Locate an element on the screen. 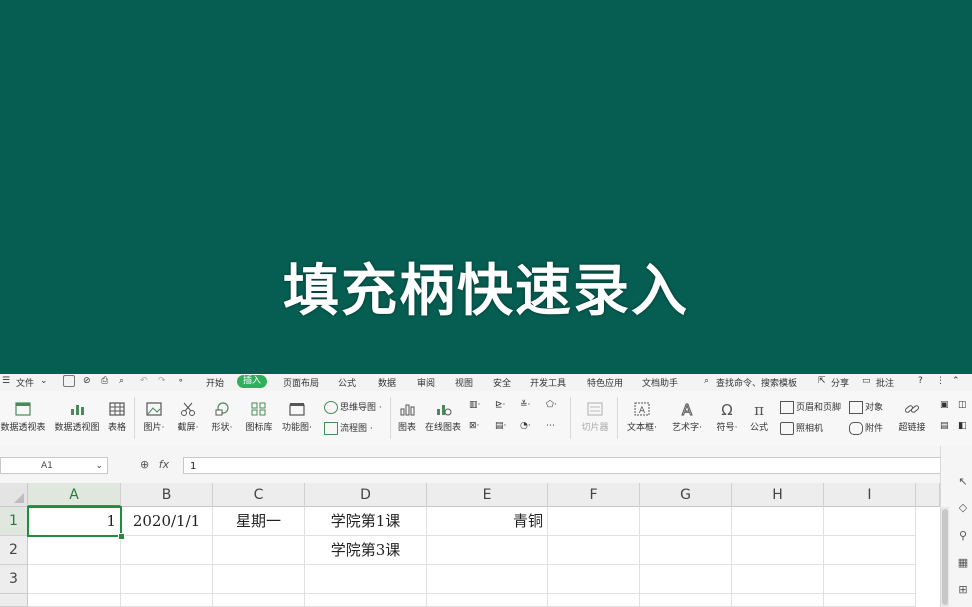 This screenshot has height=607, width=972. pivot-chart-button: 数据透视图 is located at coordinates (77, 417).